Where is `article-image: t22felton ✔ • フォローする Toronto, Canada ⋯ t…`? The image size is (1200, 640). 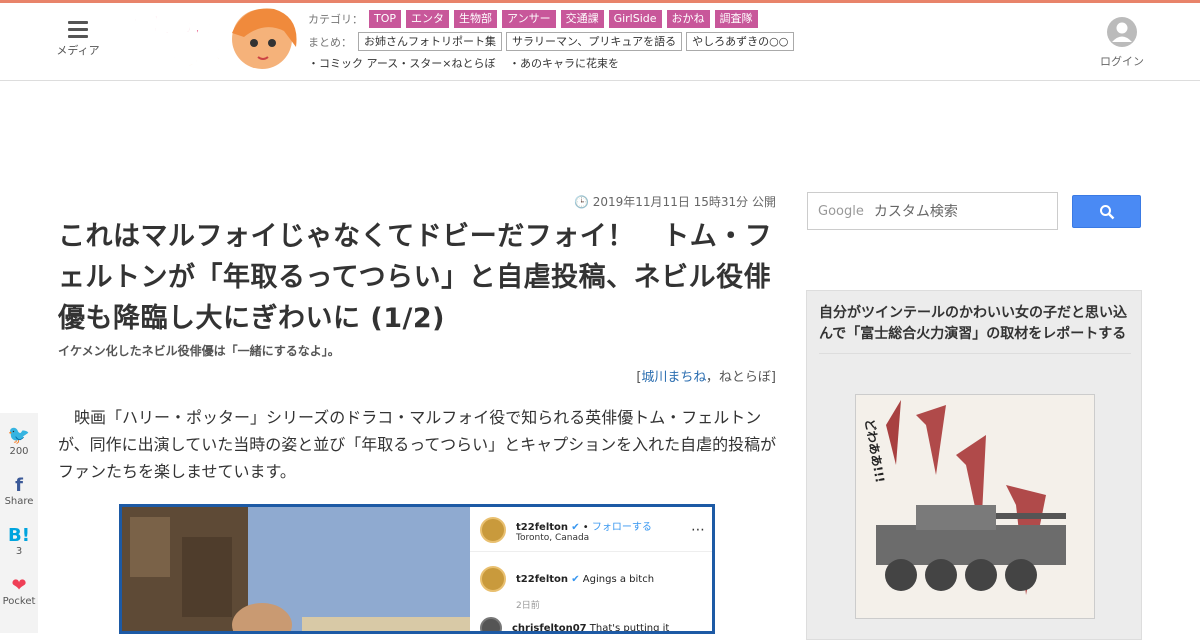 article-image: t22felton ✔ • フォローする Toronto, Canada ⋯ t… is located at coordinates (417, 569).